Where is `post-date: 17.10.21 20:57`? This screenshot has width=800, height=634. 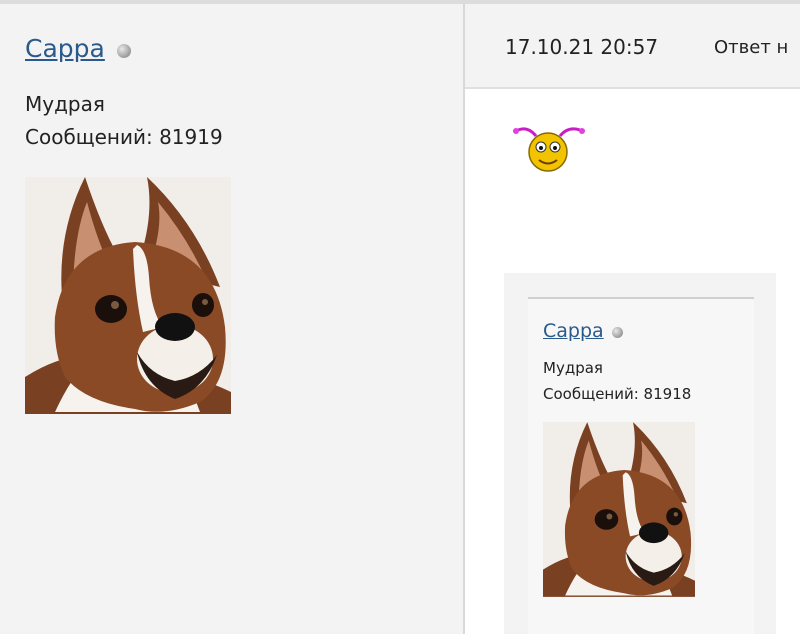
post-date: 17.10.21 20:57 is located at coordinates (582, 47).